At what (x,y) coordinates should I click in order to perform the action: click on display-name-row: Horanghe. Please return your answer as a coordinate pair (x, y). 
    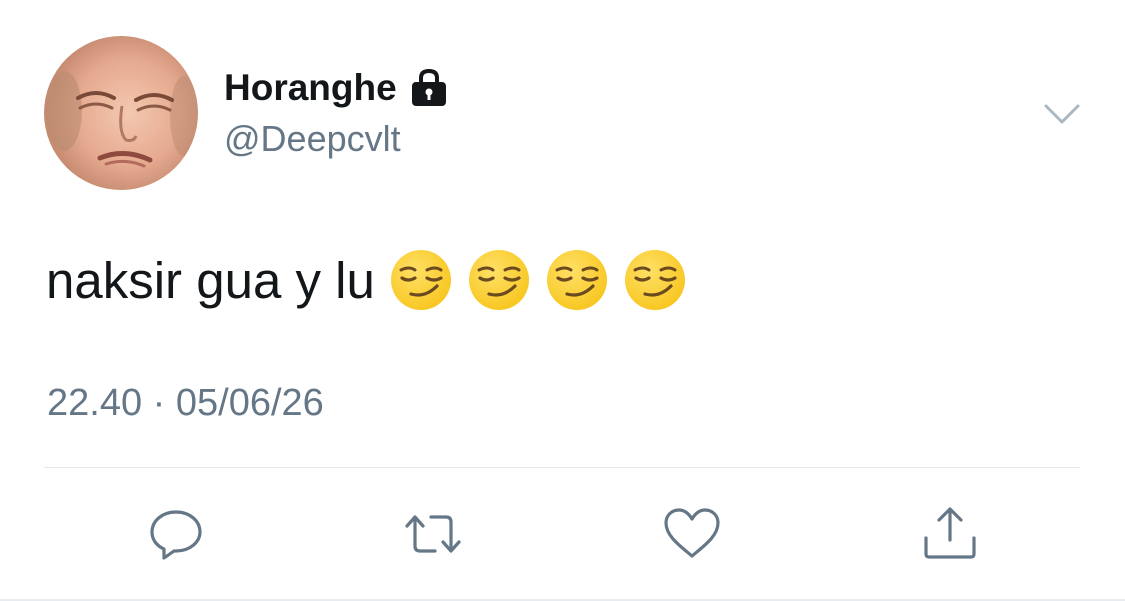
    Looking at the image, I should click on (337, 88).